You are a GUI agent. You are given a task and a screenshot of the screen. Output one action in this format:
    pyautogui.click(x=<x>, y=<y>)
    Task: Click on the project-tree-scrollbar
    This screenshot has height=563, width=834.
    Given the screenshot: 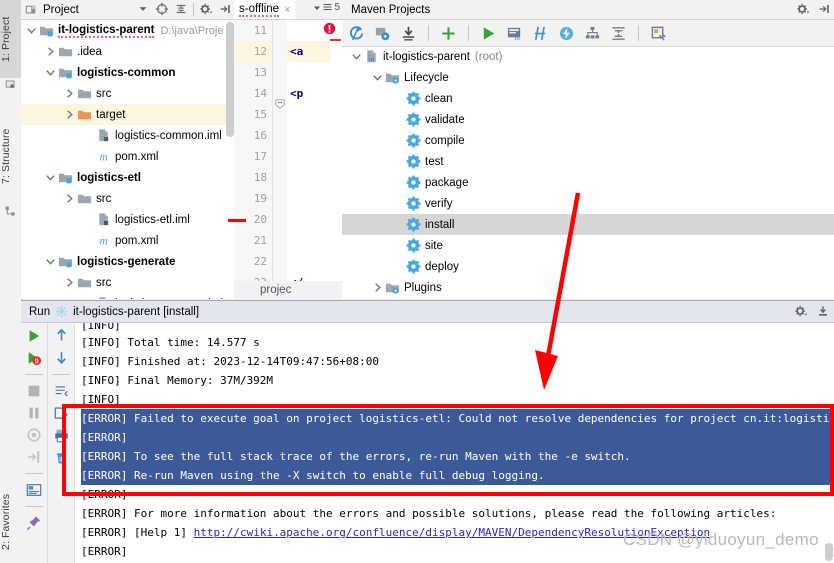 What is the action you would take?
    pyautogui.click(x=230, y=79)
    